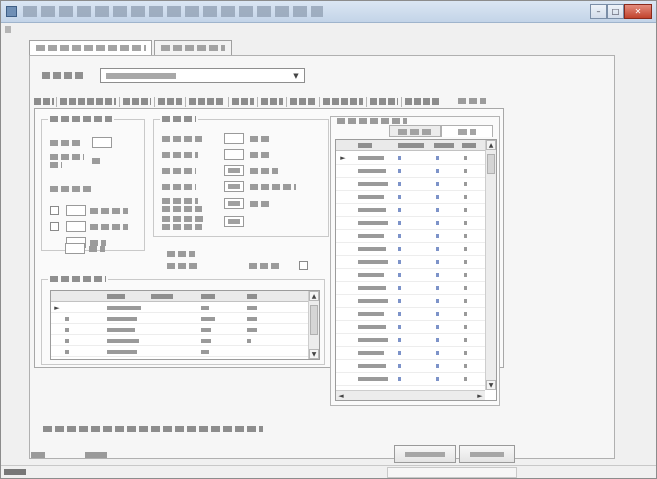 The height and width of the screenshot is (479, 657). Describe the element at coordinates (341, 396) in the screenshot. I see `scroll-left-icon: ◄` at that location.